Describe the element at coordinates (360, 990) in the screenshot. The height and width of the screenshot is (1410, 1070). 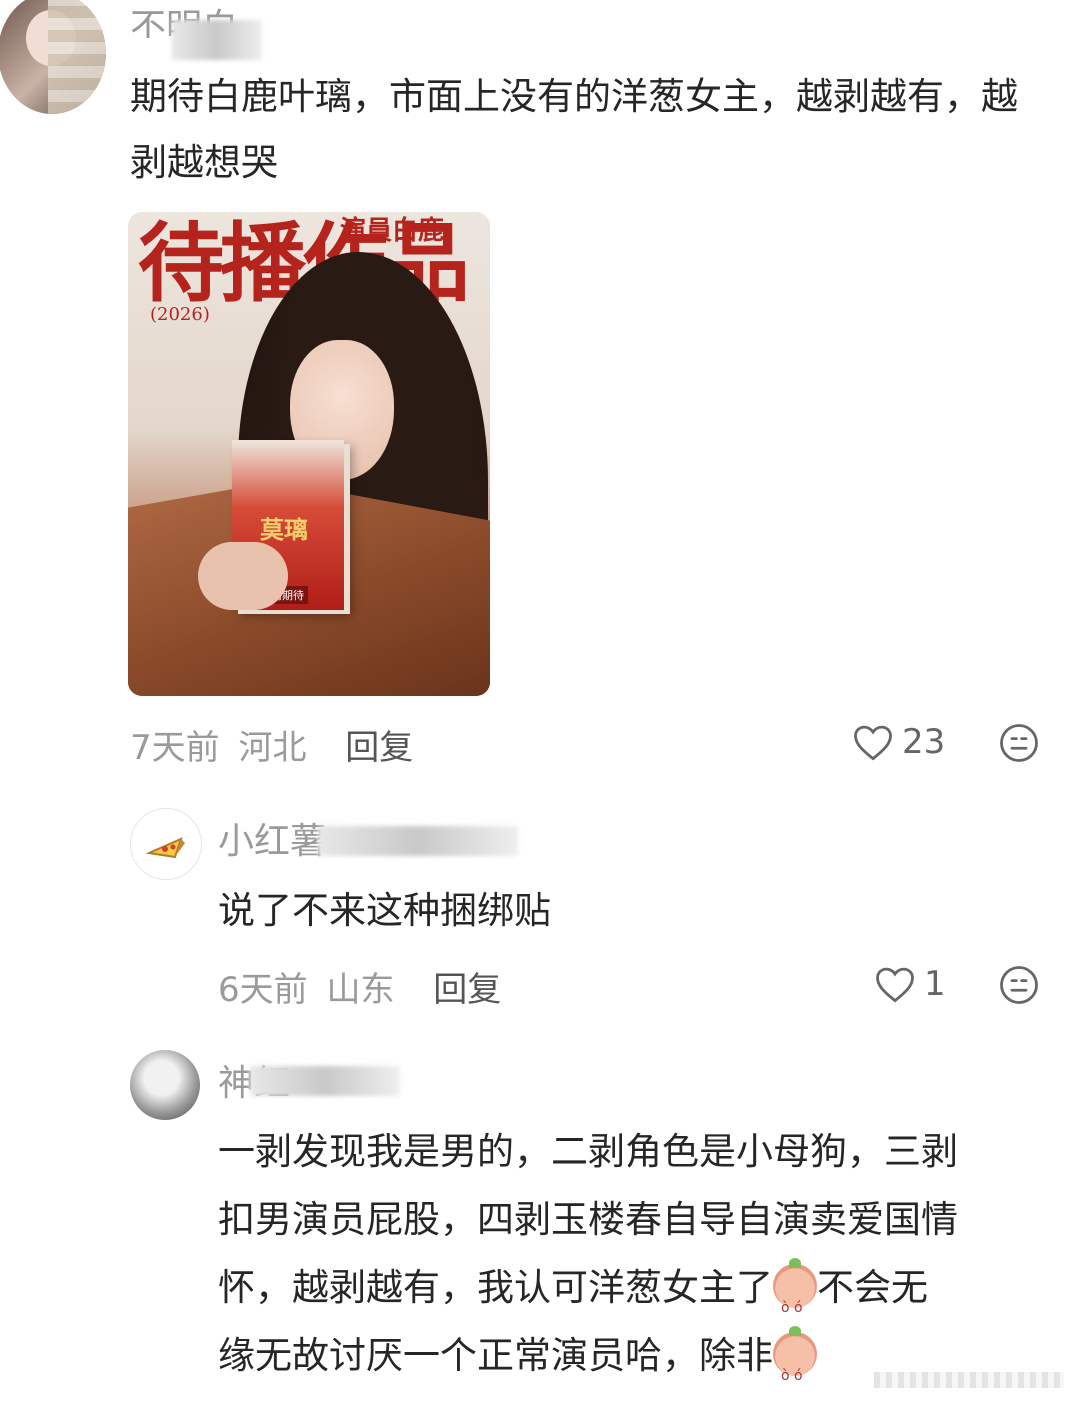
I see `location: 山东` at that location.